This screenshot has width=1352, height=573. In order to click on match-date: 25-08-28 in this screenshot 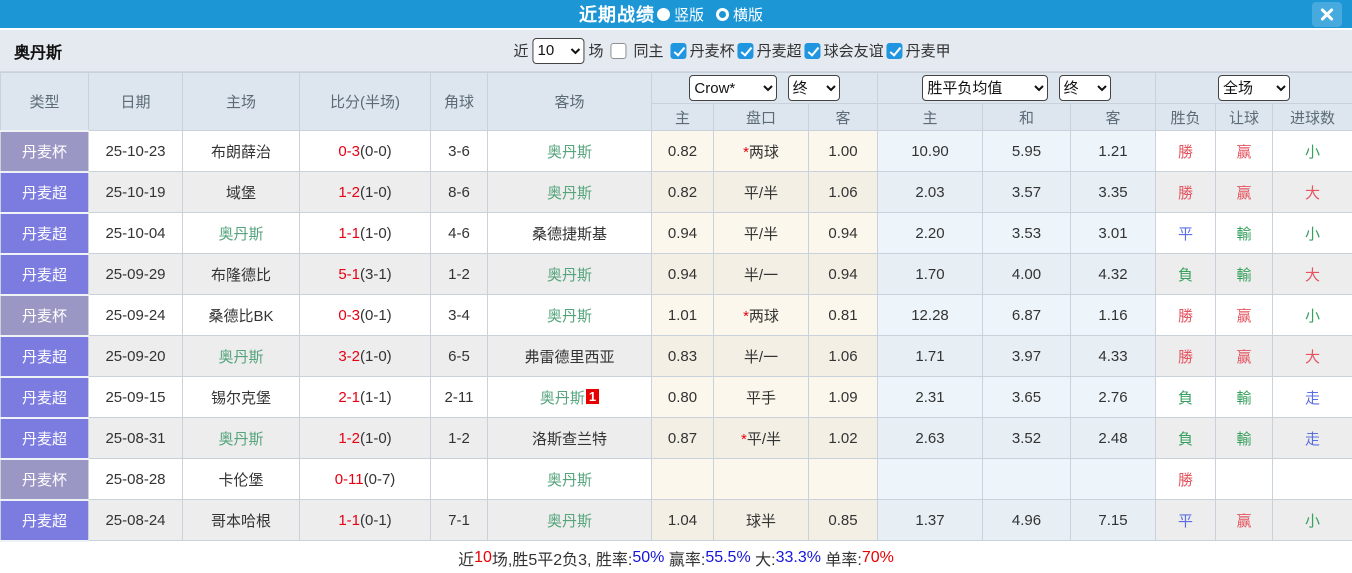, I will do `click(135, 479)`.